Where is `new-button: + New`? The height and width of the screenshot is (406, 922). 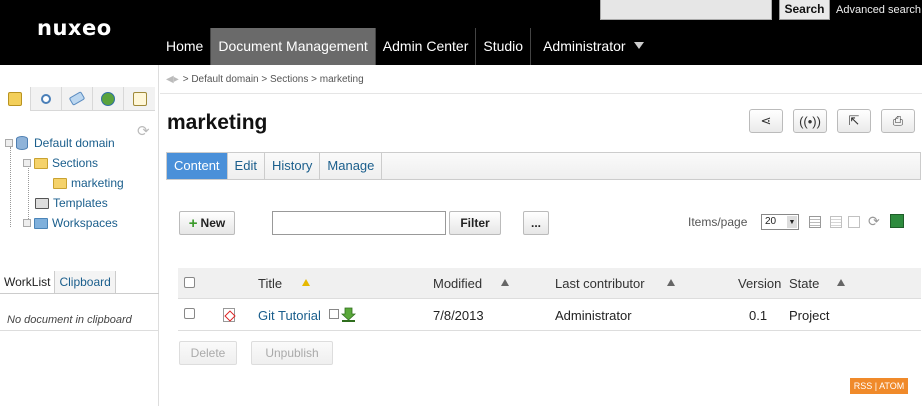 new-button: + New is located at coordinates (207, 223).